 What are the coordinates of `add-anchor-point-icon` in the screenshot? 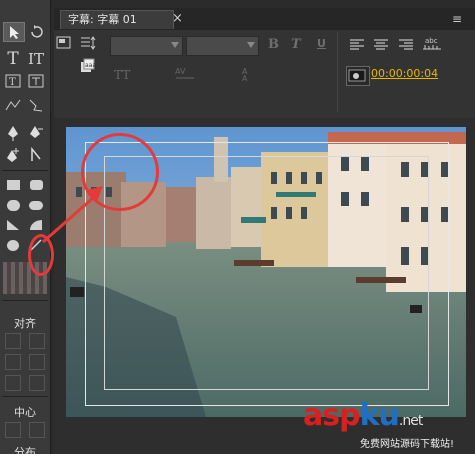 It's located at (13, 155).